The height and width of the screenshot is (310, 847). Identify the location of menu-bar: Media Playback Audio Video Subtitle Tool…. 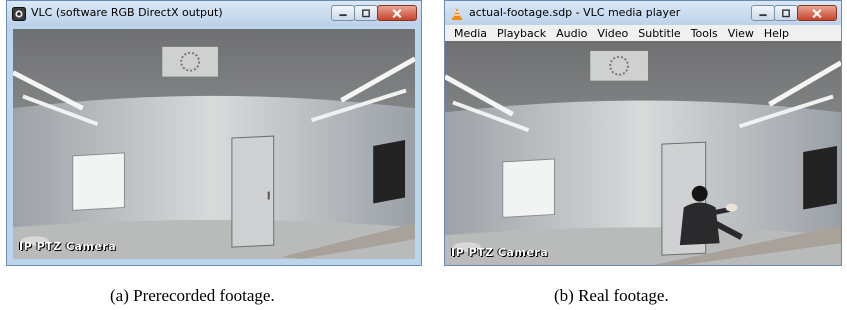
(643, 33).